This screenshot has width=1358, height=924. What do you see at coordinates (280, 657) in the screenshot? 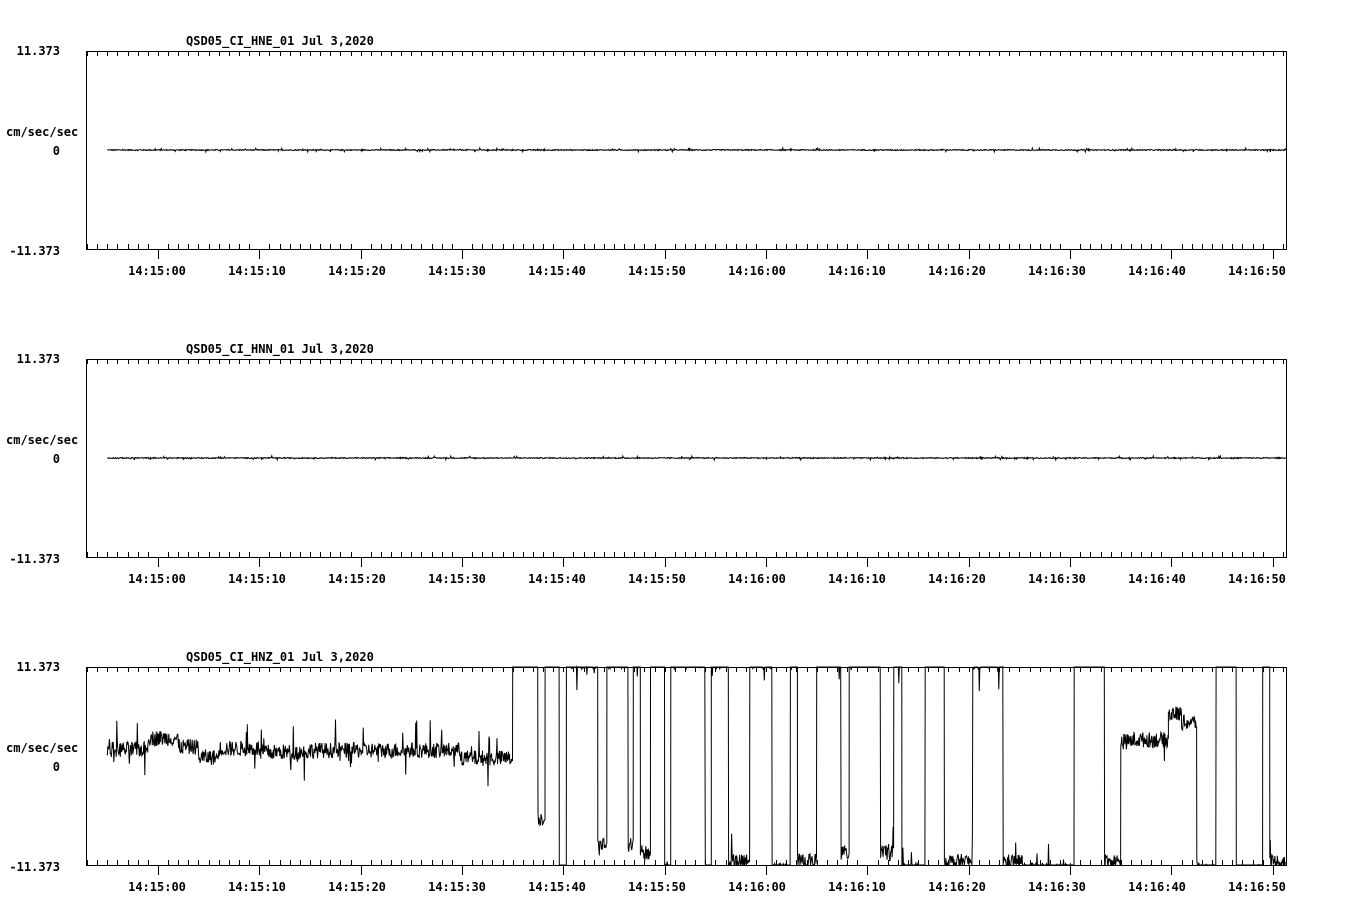
I see `panel-title: QSD05_CI_HNZ_01 Jul 3,2020` at bounding box center [280, 657].